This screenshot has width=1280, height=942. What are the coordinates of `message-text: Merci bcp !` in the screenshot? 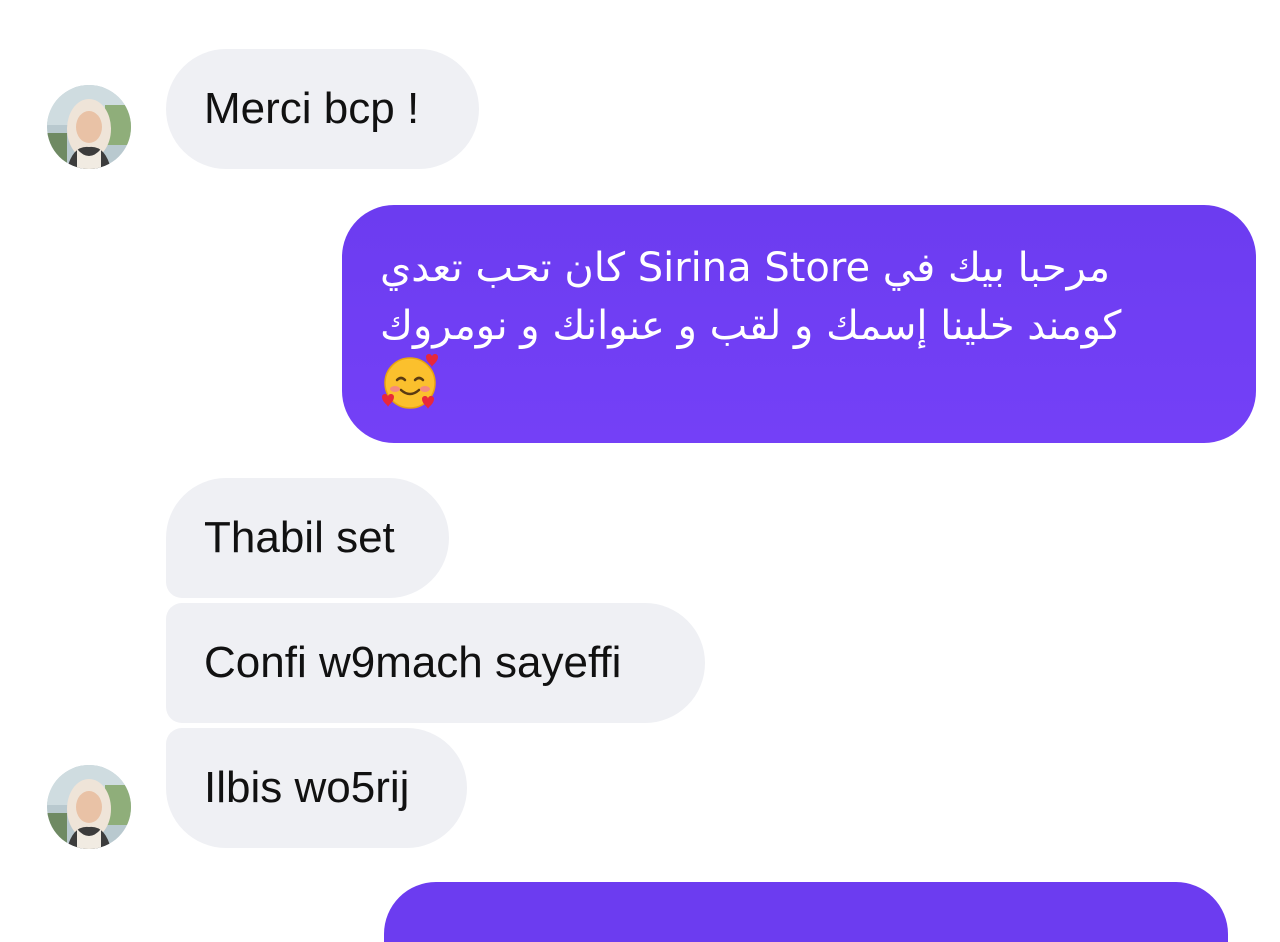 It's located at (312, 108).